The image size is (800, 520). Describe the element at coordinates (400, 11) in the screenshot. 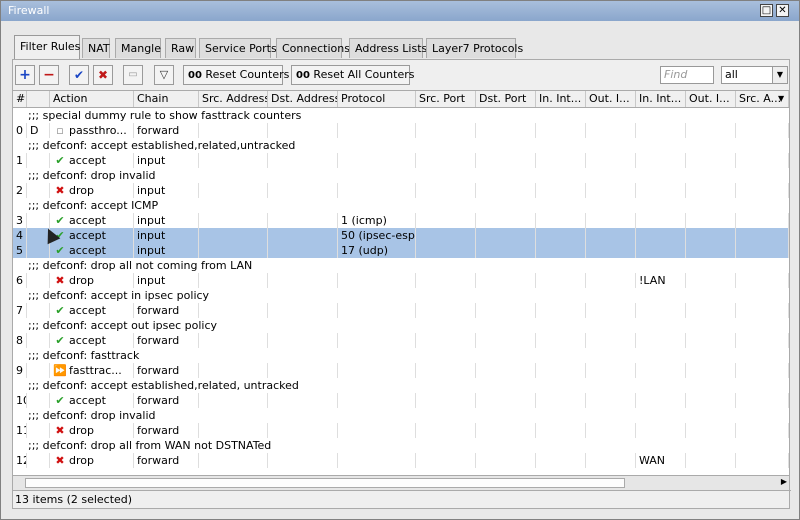

I see `title-bar: Firewall □ ✕` at that location.